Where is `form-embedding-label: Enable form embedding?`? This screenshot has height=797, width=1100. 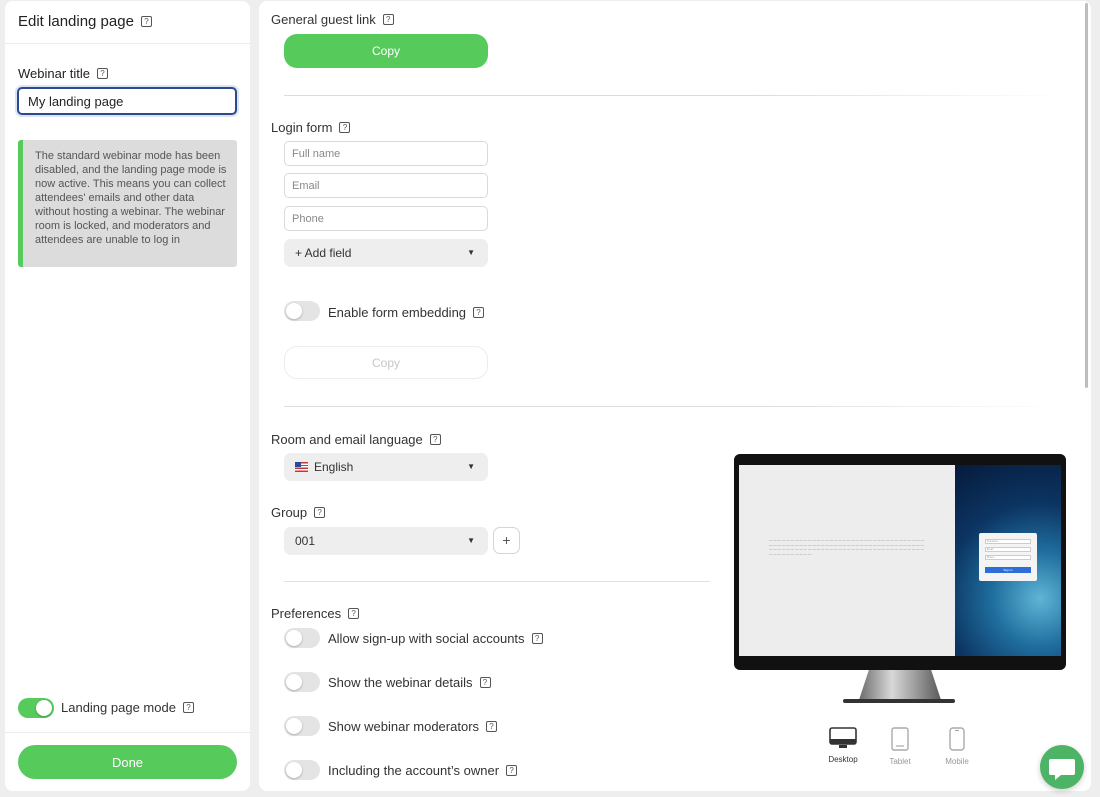 form-embedding-label: Enable form embedding? is located at coordinates (406, 312).